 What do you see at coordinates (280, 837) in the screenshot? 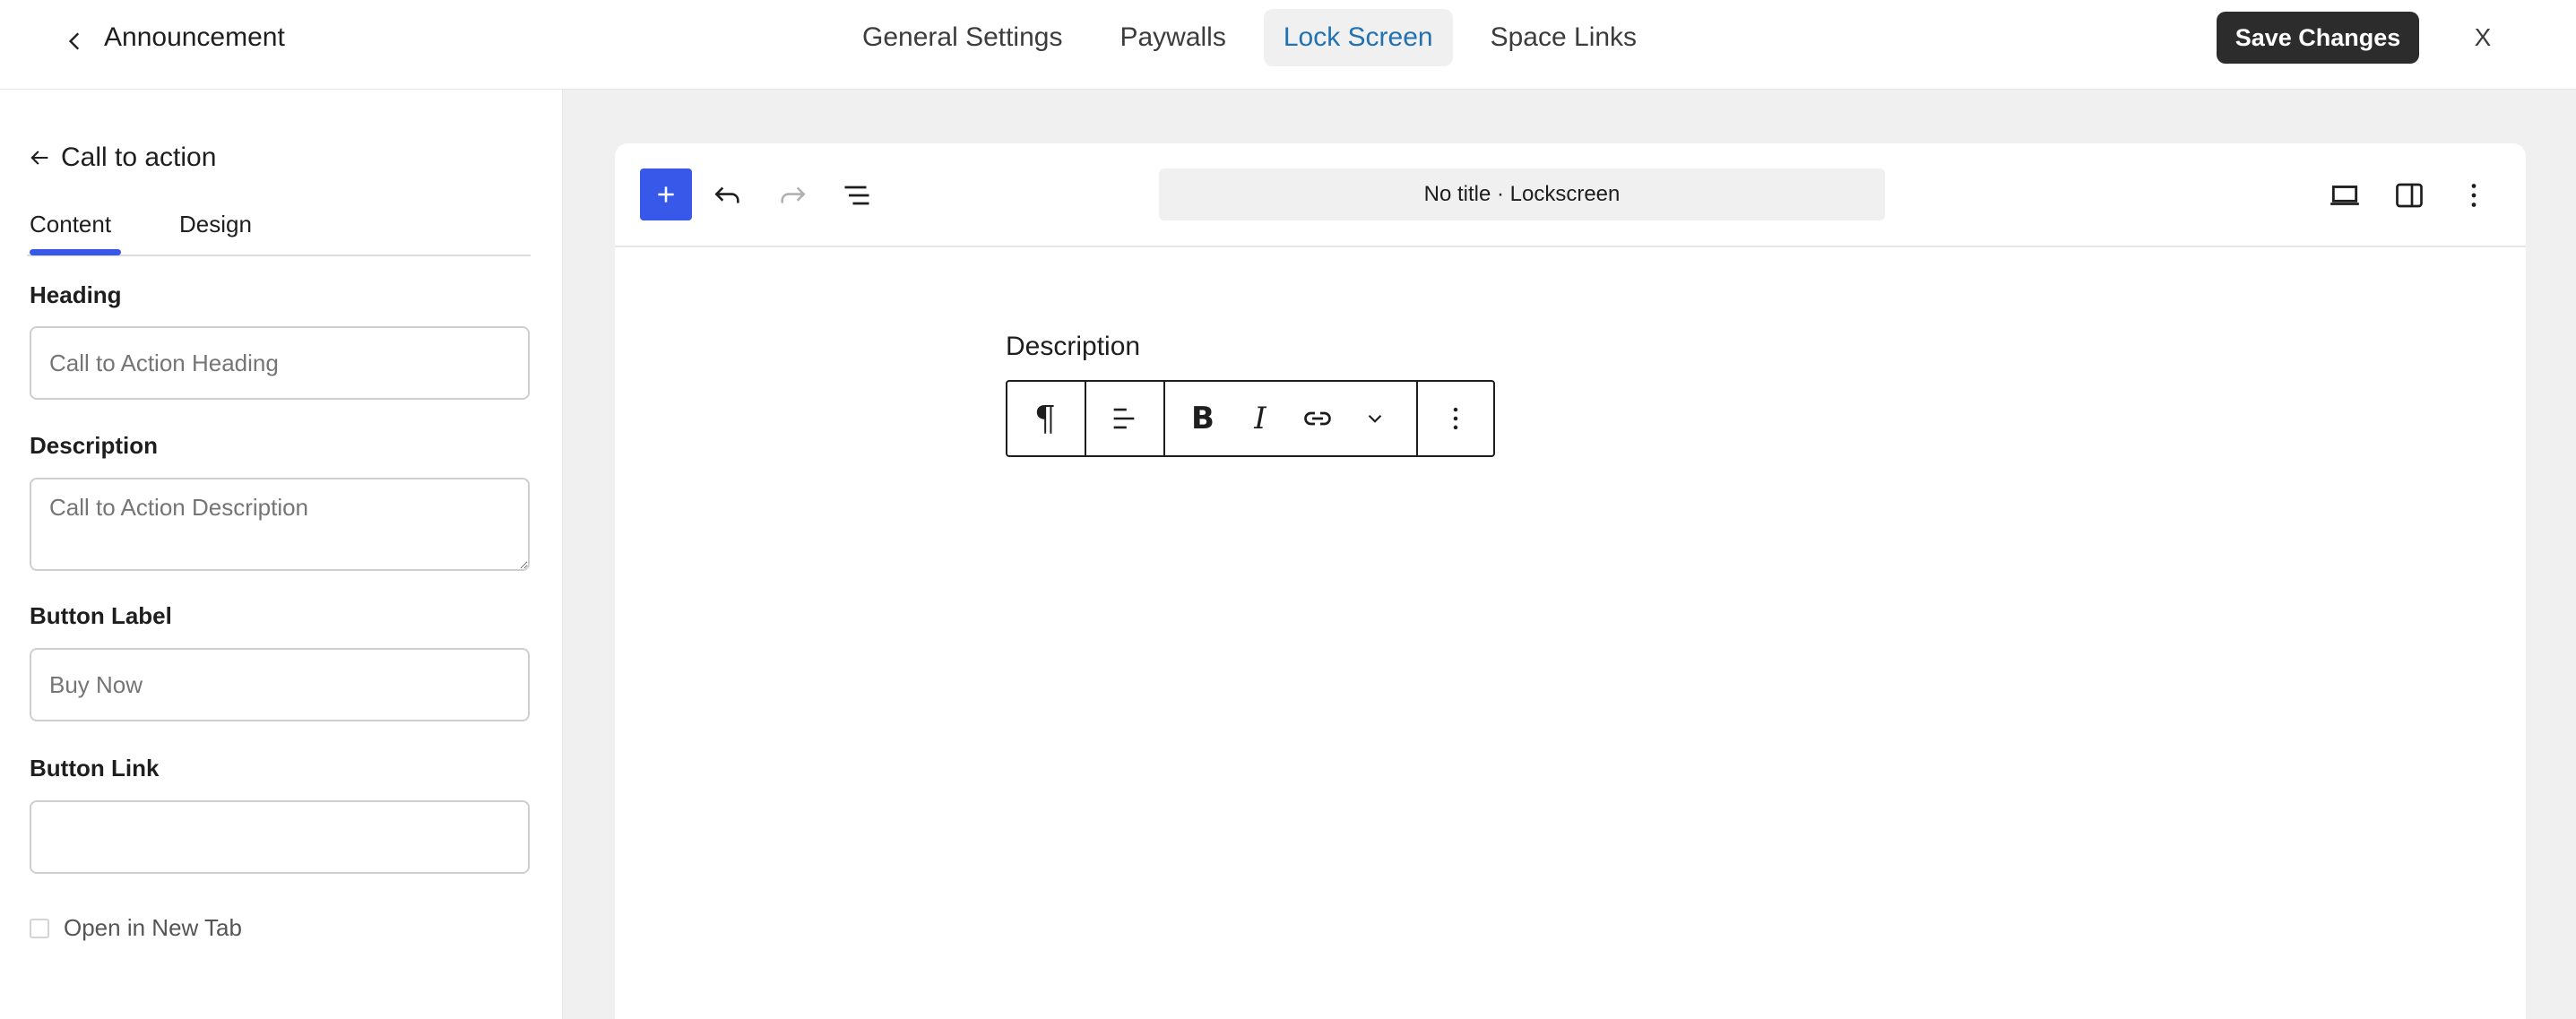
I see `button-link-input` at bounding box center [280, 837].